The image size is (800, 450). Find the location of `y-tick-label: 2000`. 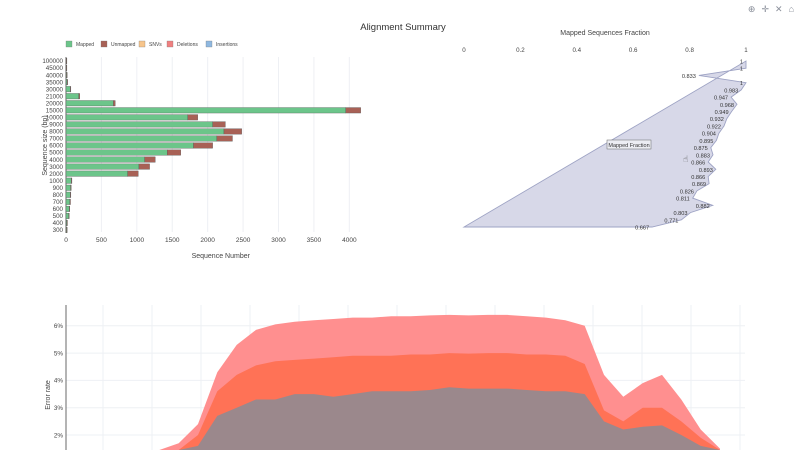

y-tick-label: 2000 is located at coordinates (56, 174).